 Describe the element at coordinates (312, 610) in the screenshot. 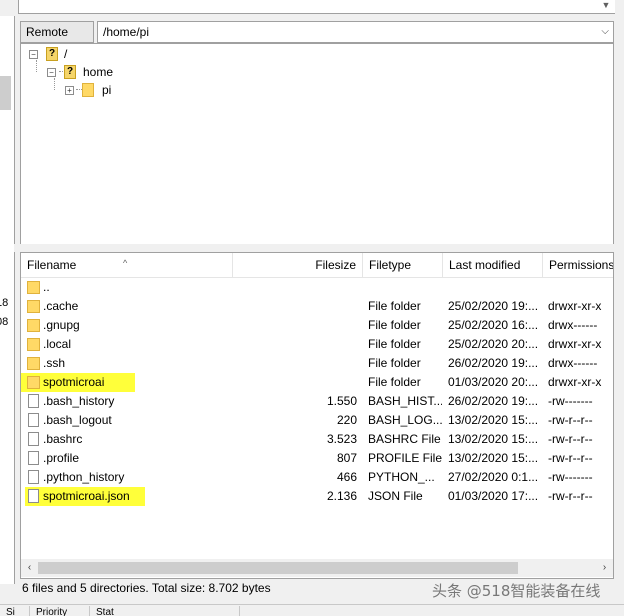

I see `queue-tab-bar: Si Priority Stat` at that location.